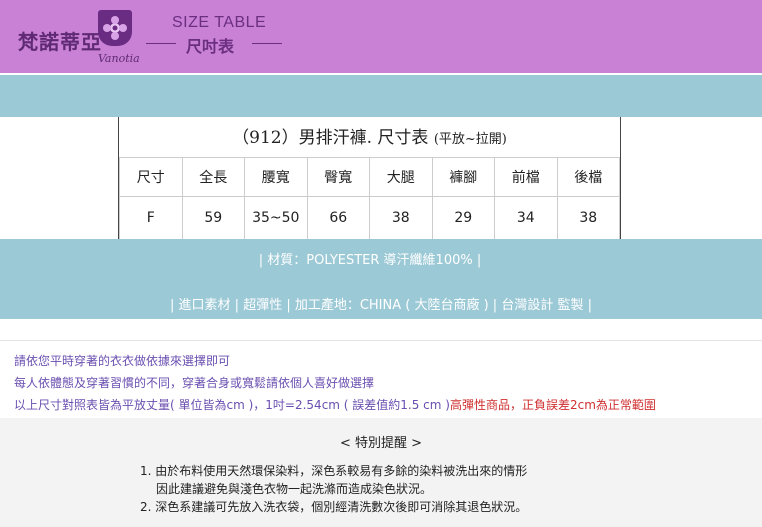 The image size is (762, 527). Describe the element at coordinates (401, 218) in the screenshot. I see `value-cell-thigh: 38` at that location.